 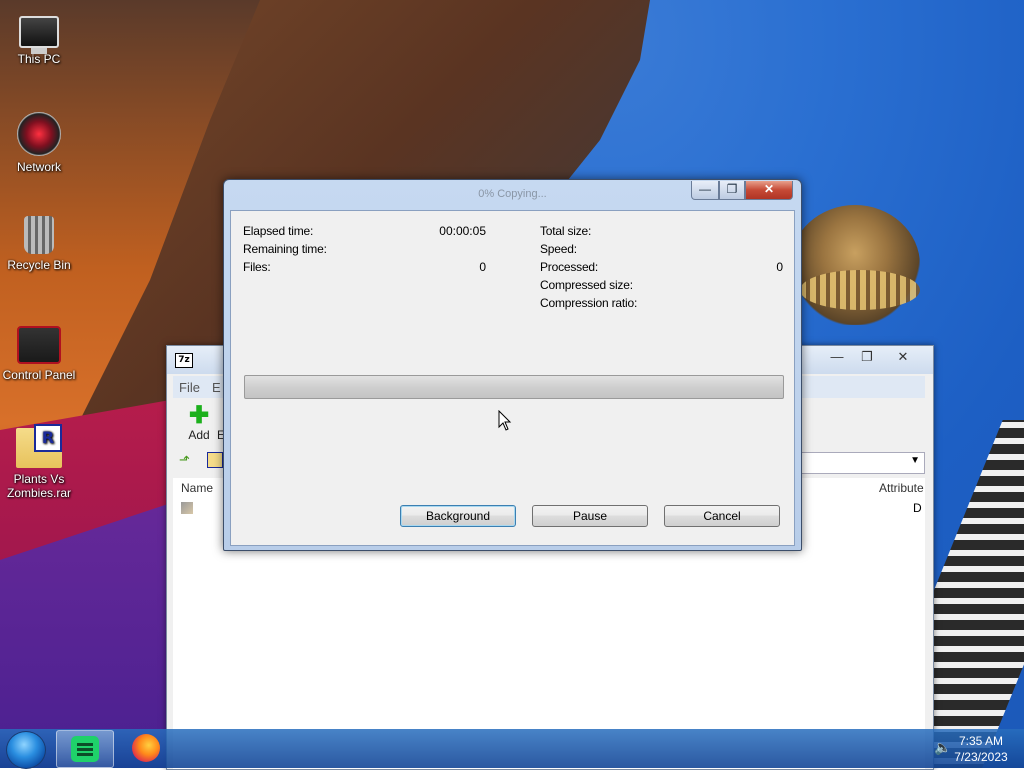 I want to click on desktop-icon-control-panel: Control Panel, so click(x=39, y=351).